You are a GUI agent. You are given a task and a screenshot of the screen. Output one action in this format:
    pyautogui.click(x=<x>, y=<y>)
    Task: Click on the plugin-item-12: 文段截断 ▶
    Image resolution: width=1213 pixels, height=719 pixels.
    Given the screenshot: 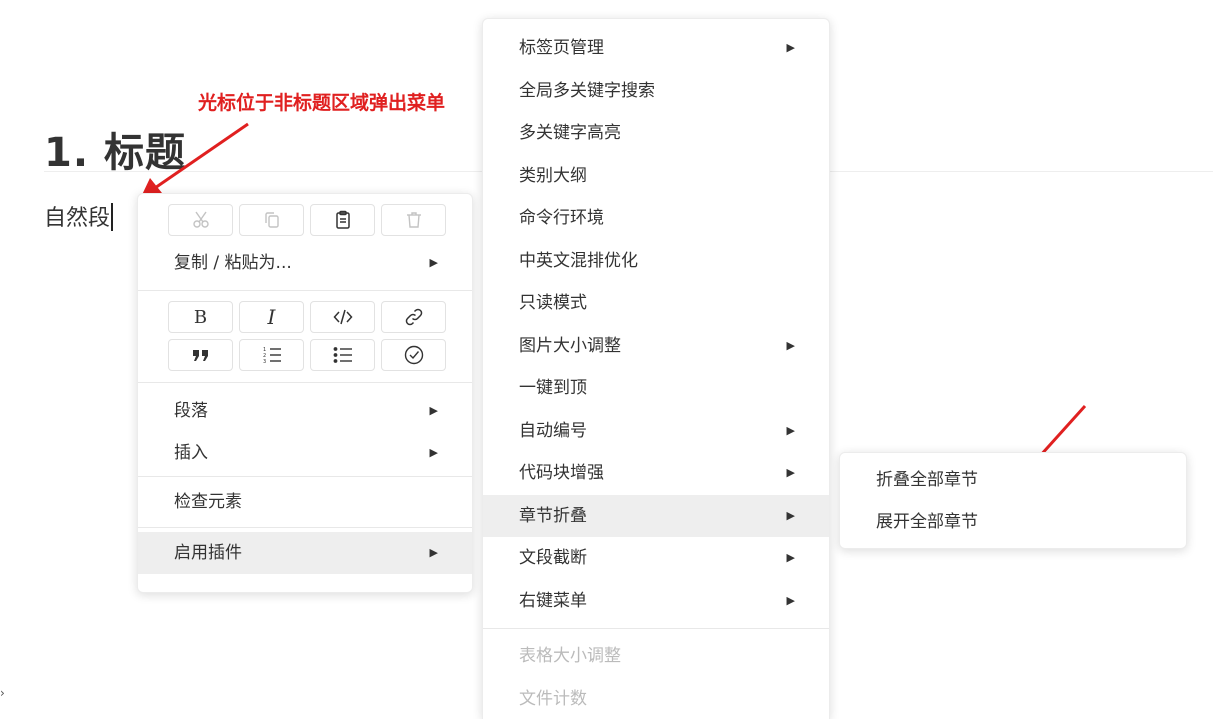 What is the action you would take?
    pyautogui.click(x=656, y=558)
    